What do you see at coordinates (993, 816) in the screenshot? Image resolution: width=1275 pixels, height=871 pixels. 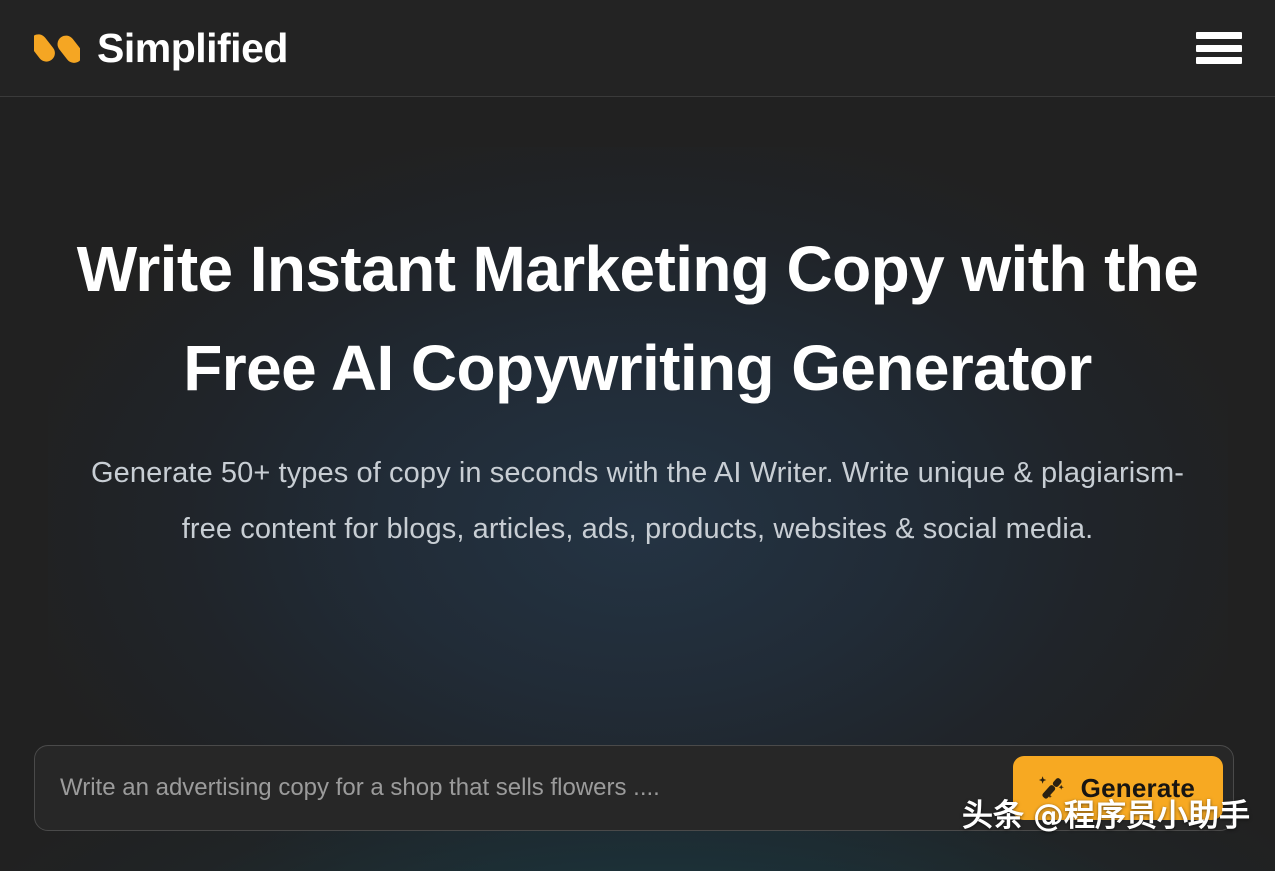 I see `watermark-source: 头条` at bounding box center [993, 816].